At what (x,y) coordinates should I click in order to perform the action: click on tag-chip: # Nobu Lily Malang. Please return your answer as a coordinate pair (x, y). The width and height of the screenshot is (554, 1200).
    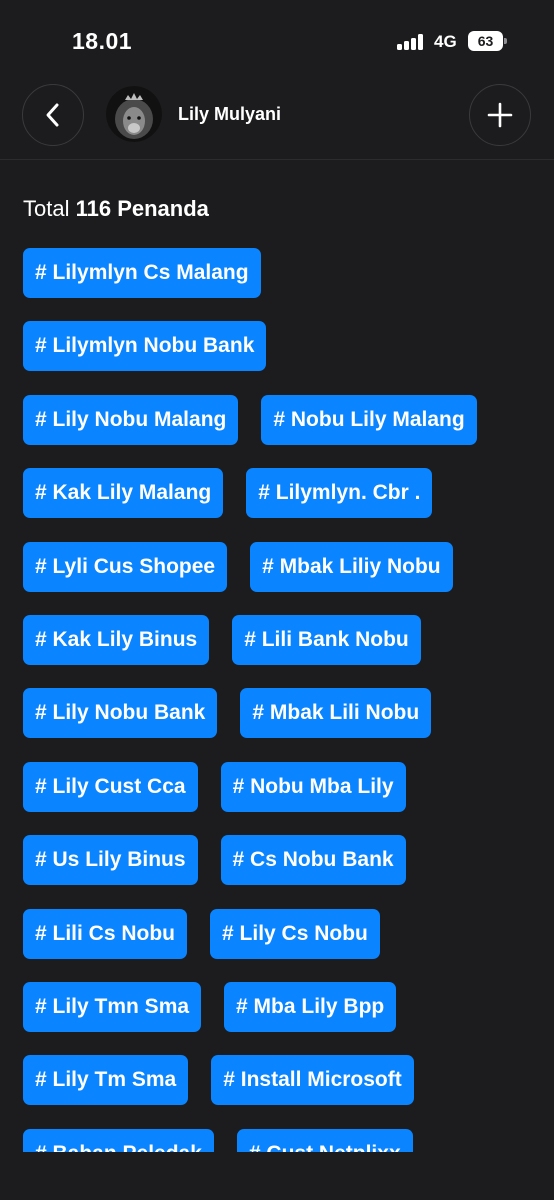
    Looking at the image, I should click on (369, 419).